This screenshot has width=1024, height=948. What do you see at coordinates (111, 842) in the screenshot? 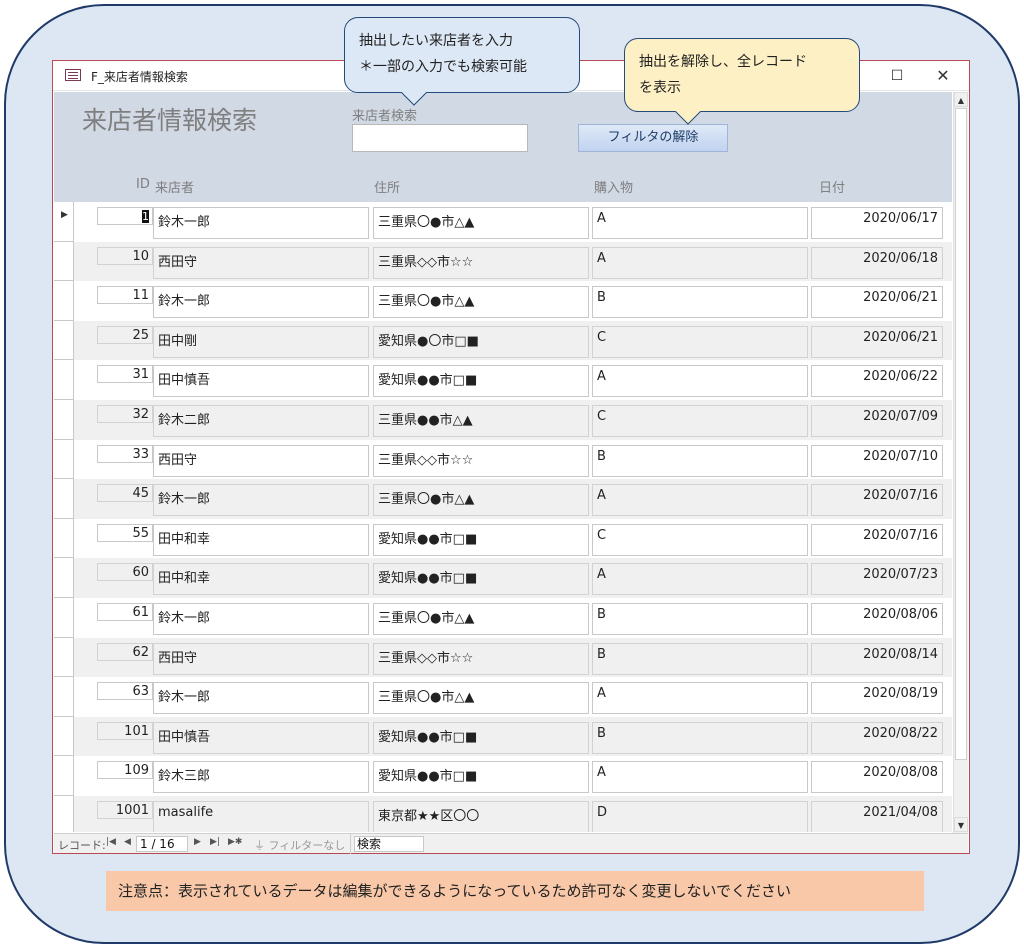
I see `first-record-icon: |◀` at bounding box center [111, 842].